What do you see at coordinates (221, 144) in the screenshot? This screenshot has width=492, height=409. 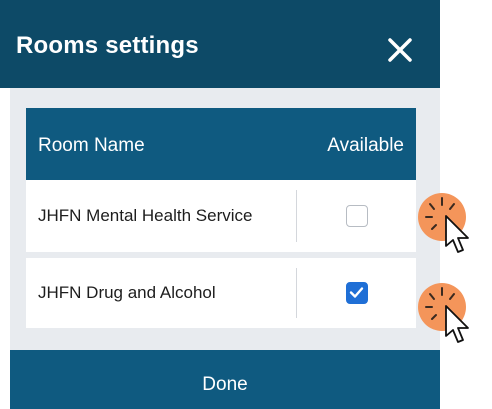 I see `table-header: Room Name Available` at bounding box center [221, 144].